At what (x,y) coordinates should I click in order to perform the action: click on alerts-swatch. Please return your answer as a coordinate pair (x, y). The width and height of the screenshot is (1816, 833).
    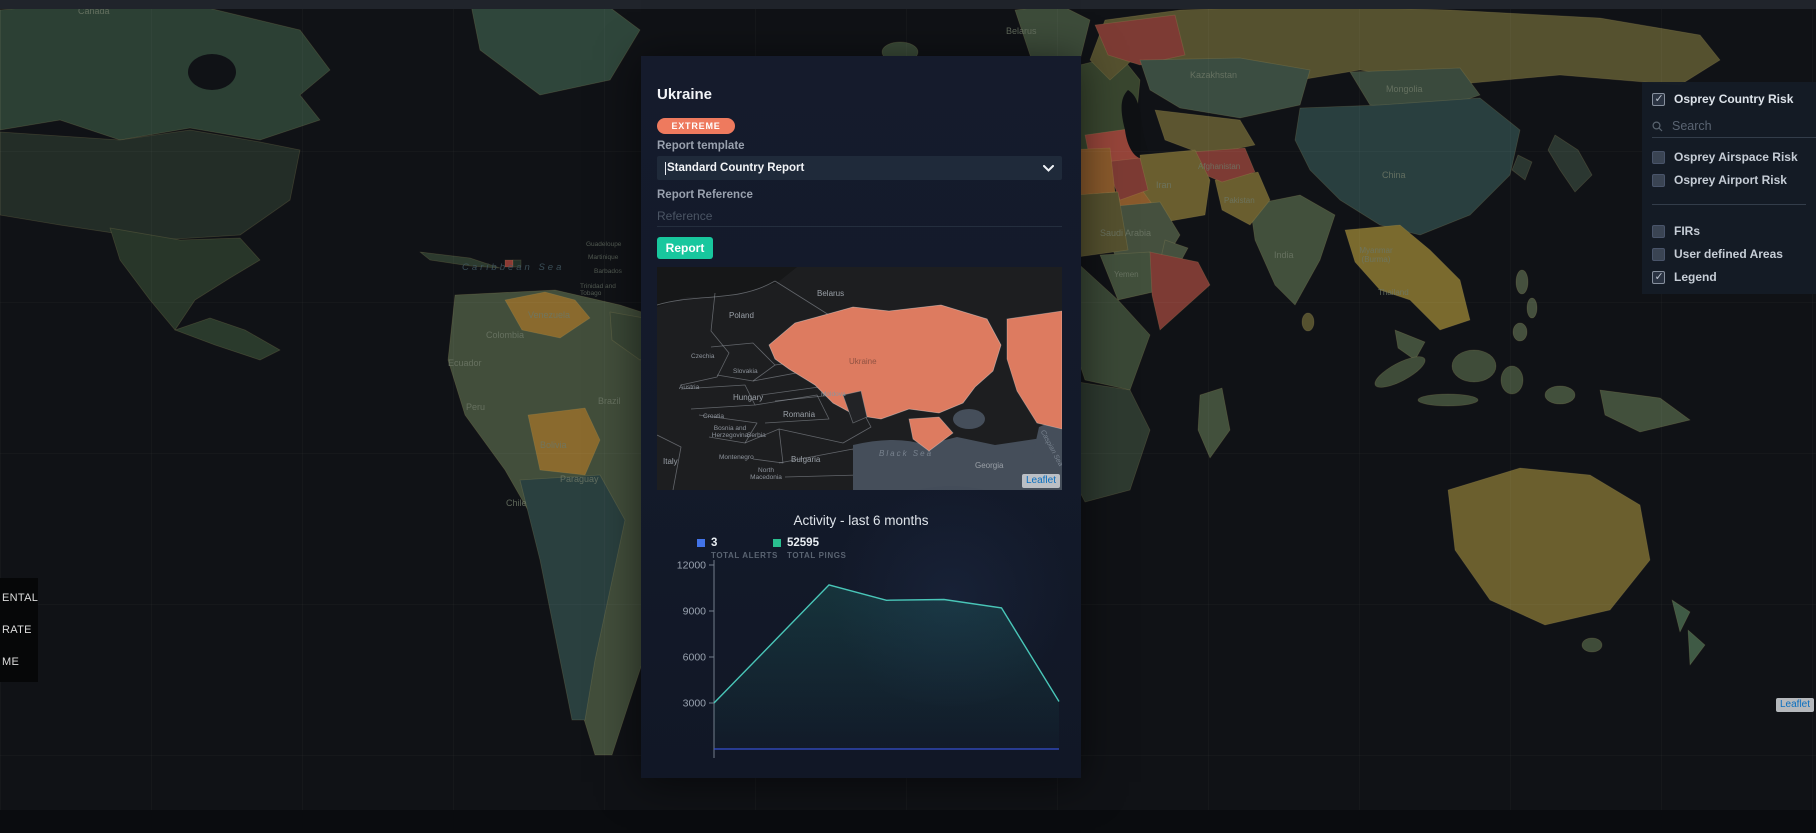
    Looking at the image, I should click on (701, 543).